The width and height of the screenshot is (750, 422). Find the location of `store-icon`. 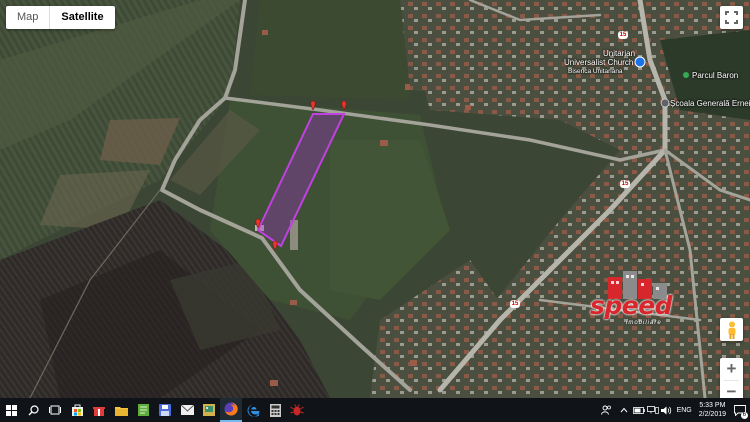

store-icon is located at coordinates (77, 410).